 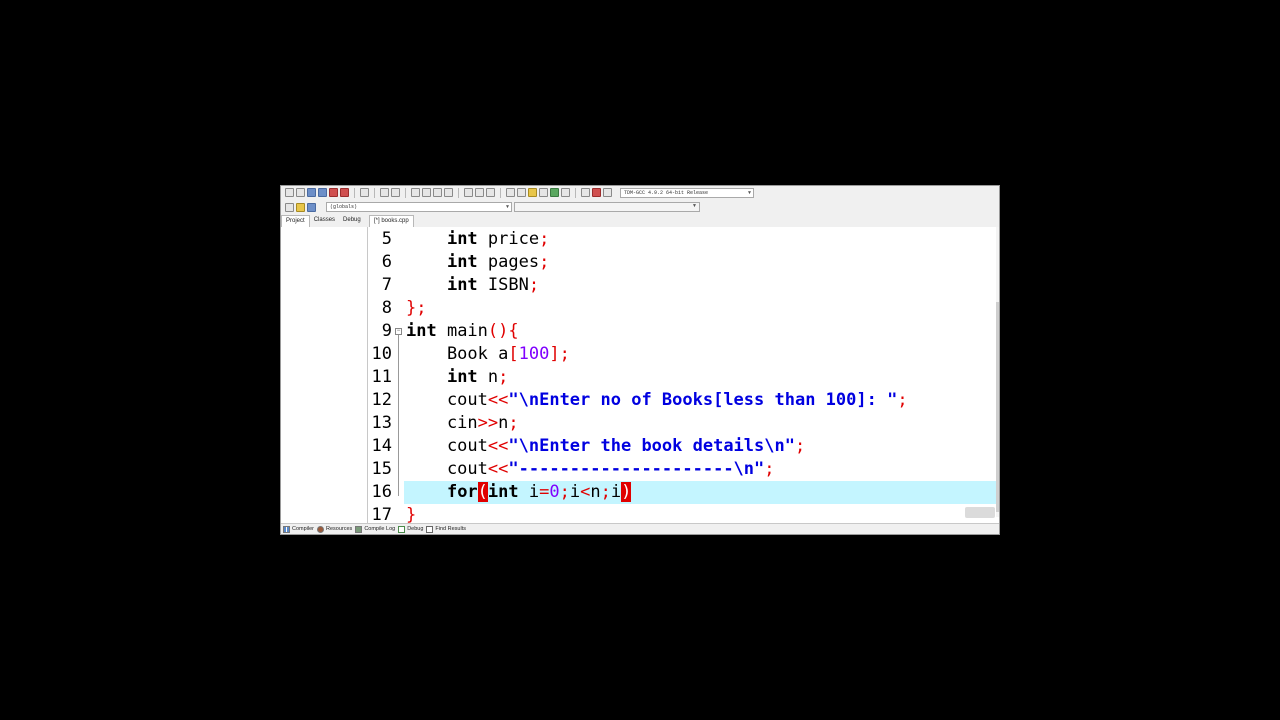 I want to click on run-icon, so click(x=521, y=192).